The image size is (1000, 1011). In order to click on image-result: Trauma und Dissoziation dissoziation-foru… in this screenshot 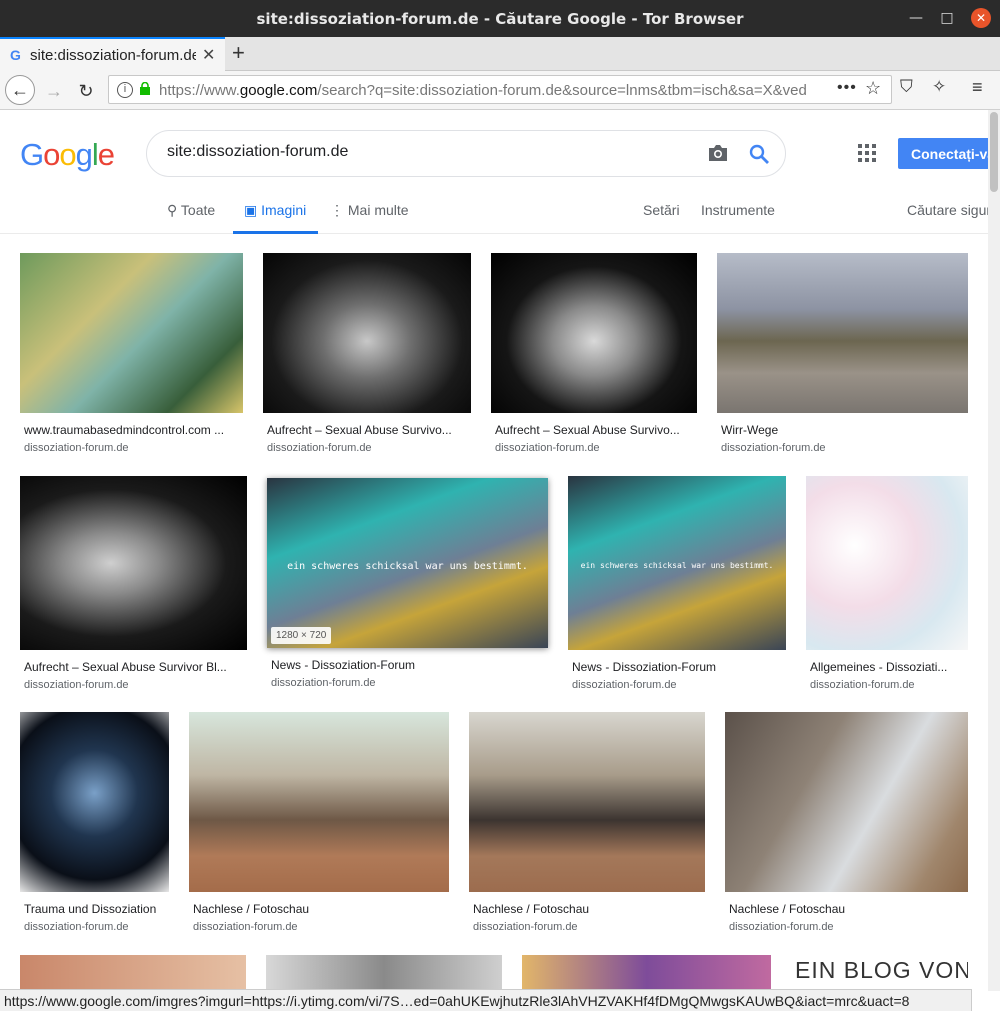, I will do `click(94, 827)`.